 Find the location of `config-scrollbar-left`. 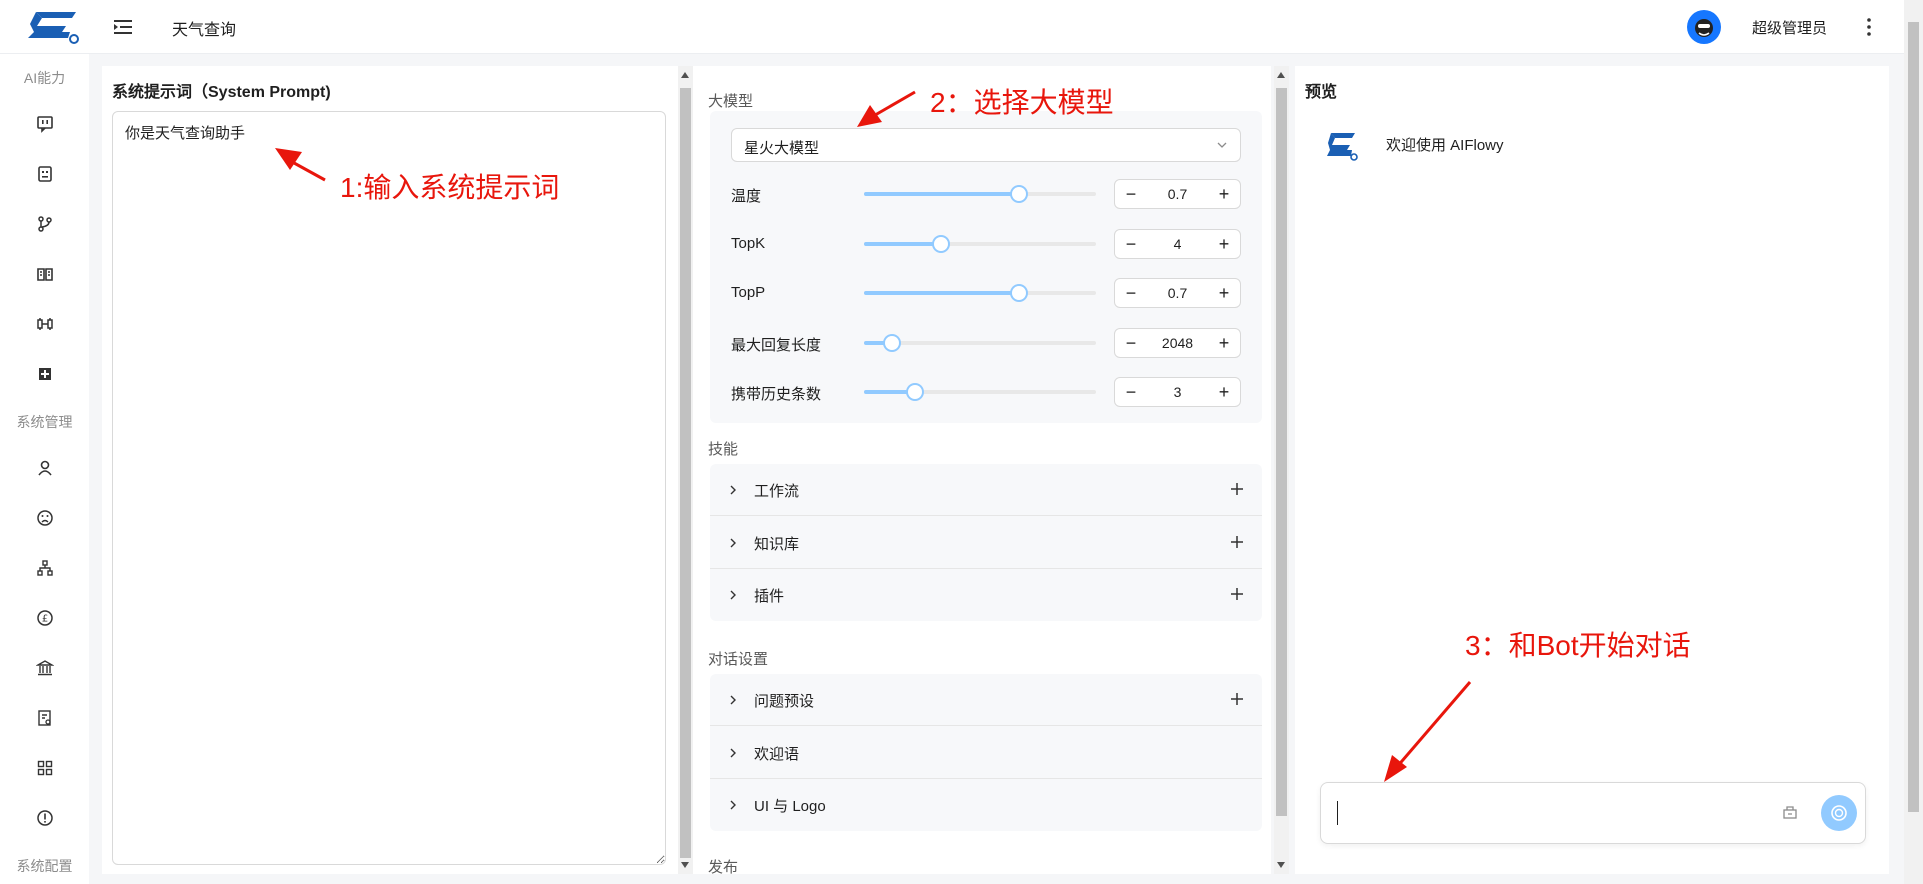

config-scrollbar-left is located at coordinates (685, 470).